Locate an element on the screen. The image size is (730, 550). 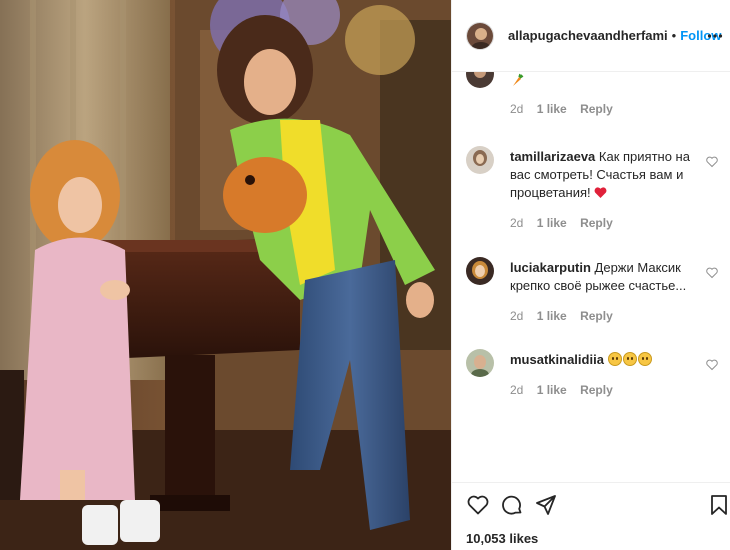
comment-username: tamillarizaeva is located at coordinates (552, 156).